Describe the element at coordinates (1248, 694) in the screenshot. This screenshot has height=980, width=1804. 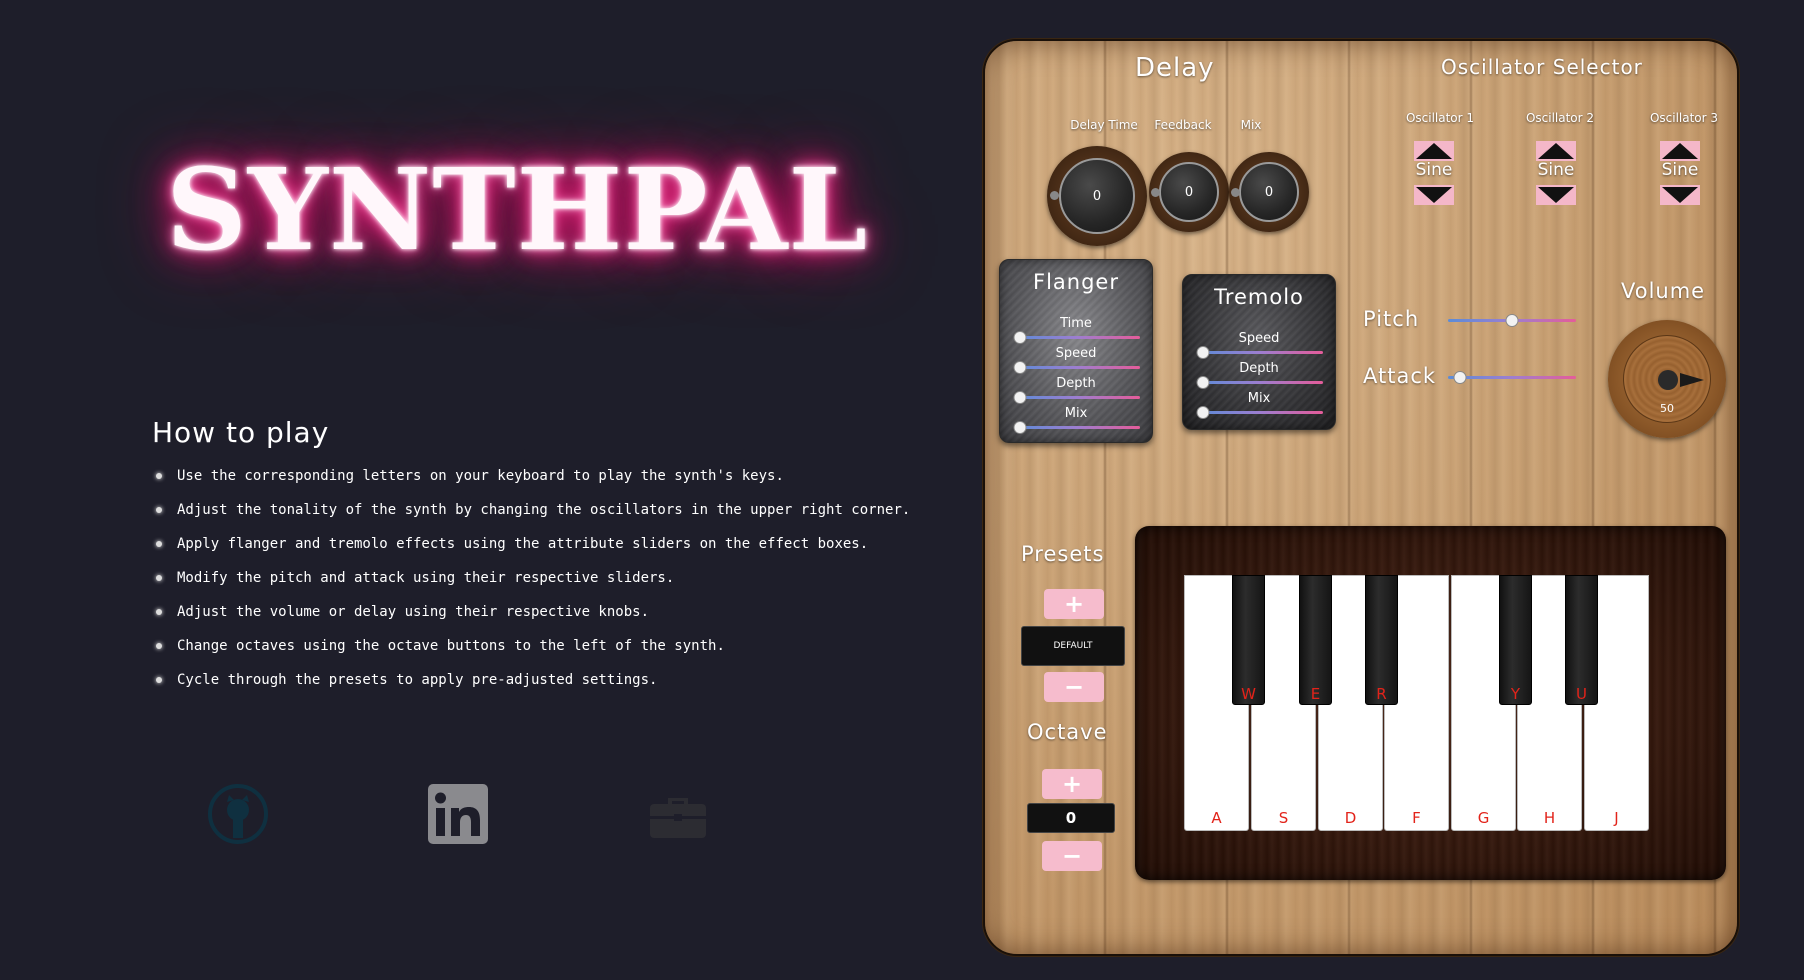
I see `key-label: W` at that location.